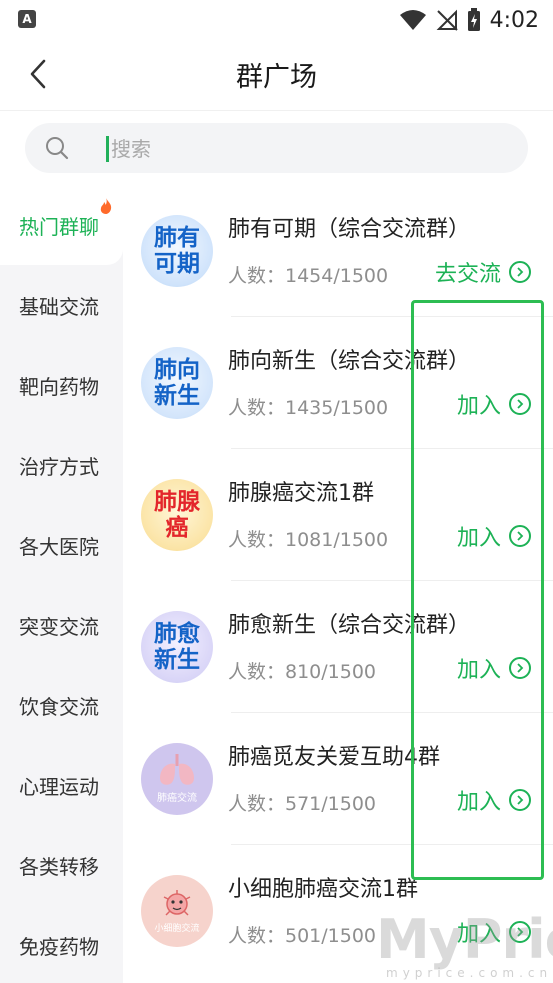 This screenshot has height=983, width=553. Describe the element at coordinates (301, 493) in the screenshot. I see `group-name: 肺腺癌交流1群` at that location.